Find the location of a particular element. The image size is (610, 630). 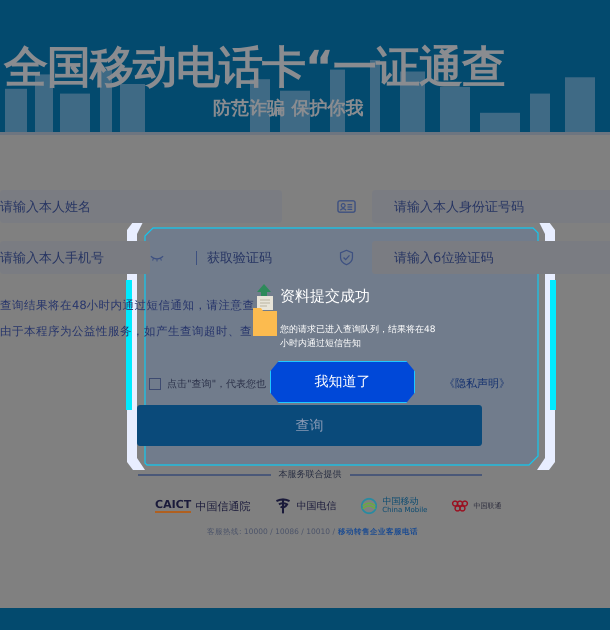

privacy-link: 《隐私声明》 is located at coordinates (477, 383).